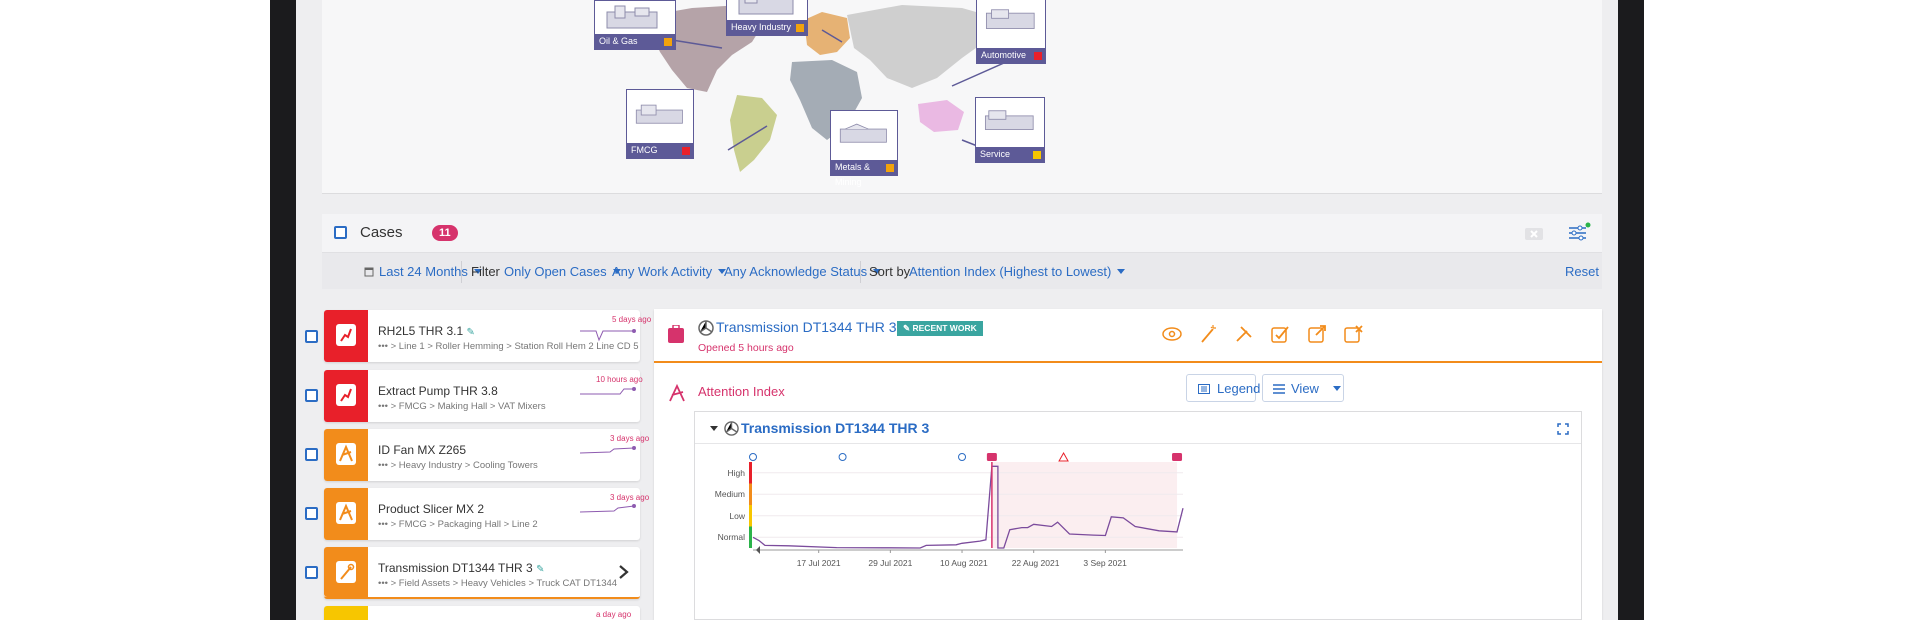  Describe the element at coordinates (1353, 334) in the screenshot. I see `close-case-icon` at that location.